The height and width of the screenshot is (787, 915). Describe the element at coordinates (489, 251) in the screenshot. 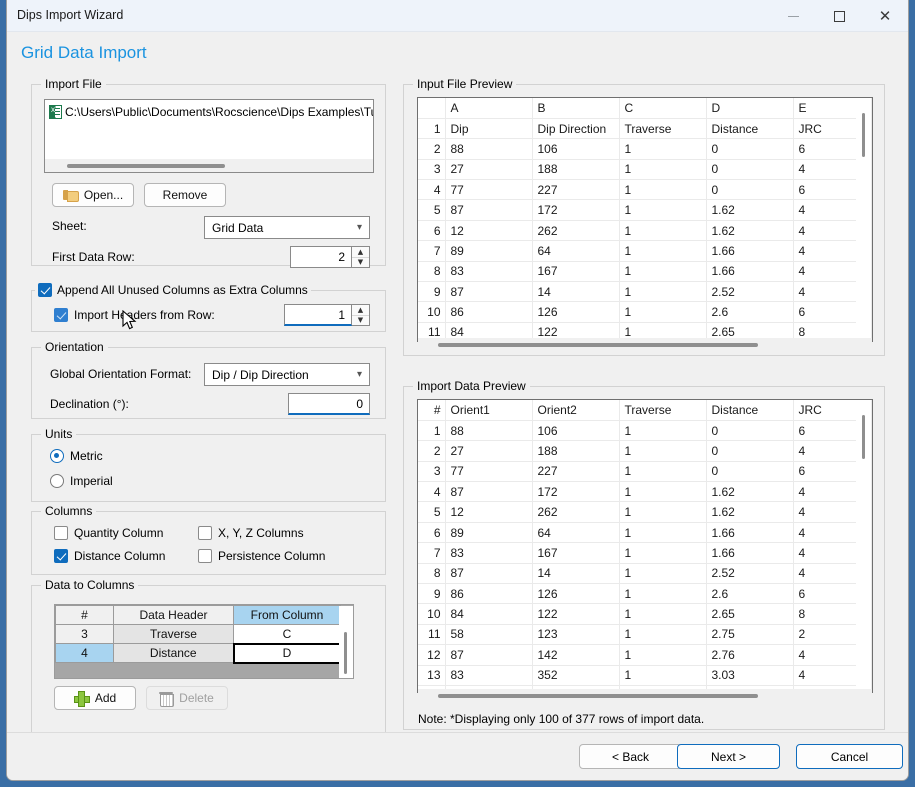

I see `cell-a: 89` at that location.